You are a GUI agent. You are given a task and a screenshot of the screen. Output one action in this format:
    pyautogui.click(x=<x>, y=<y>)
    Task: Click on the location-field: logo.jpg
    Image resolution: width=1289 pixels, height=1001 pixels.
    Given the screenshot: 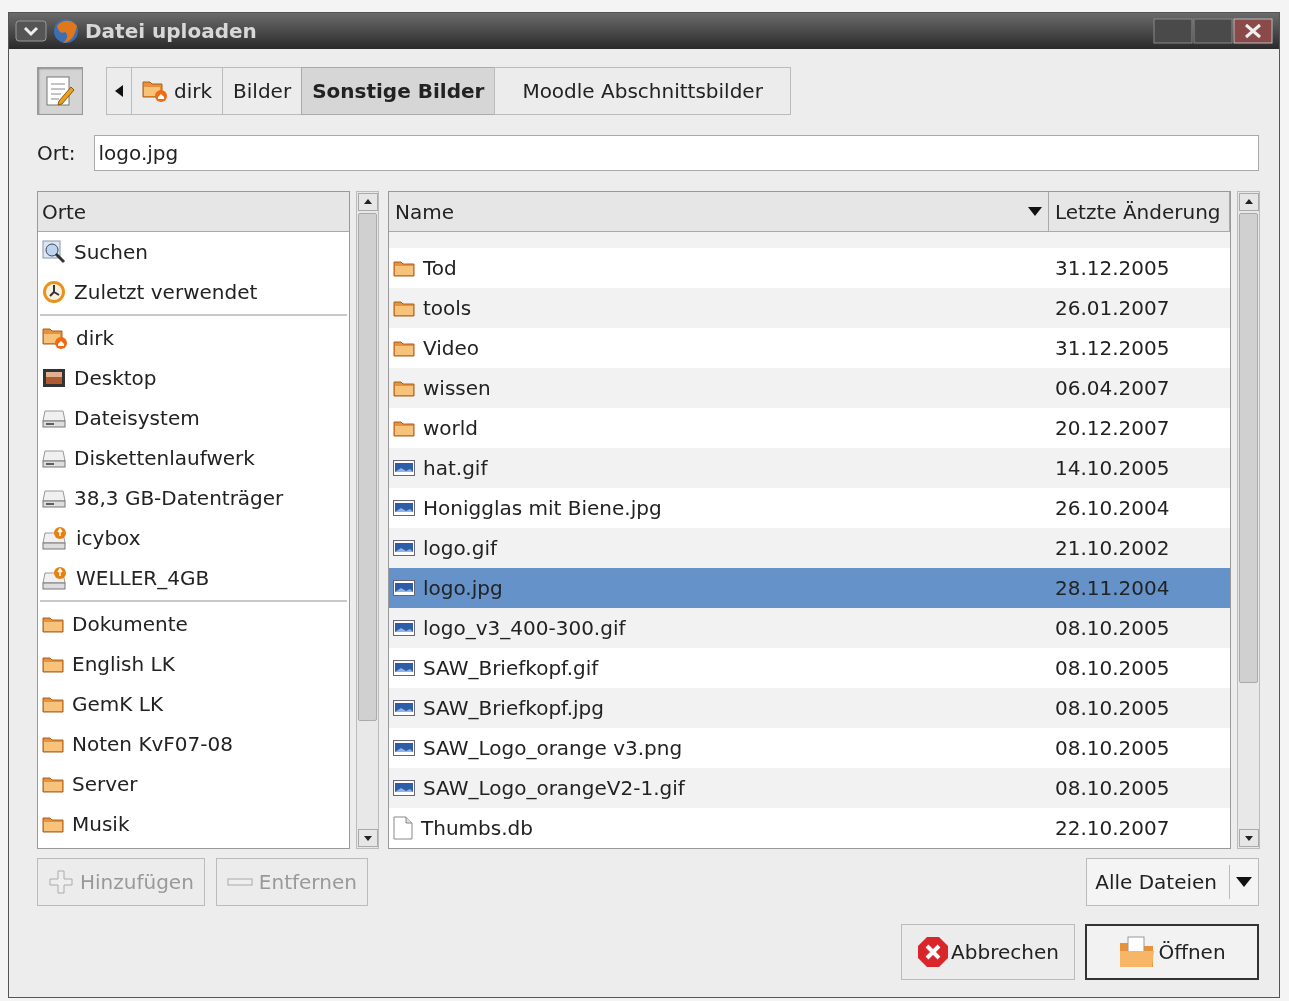 What is the action you would take?
    pyautogui.click(x=676, y=153)
    